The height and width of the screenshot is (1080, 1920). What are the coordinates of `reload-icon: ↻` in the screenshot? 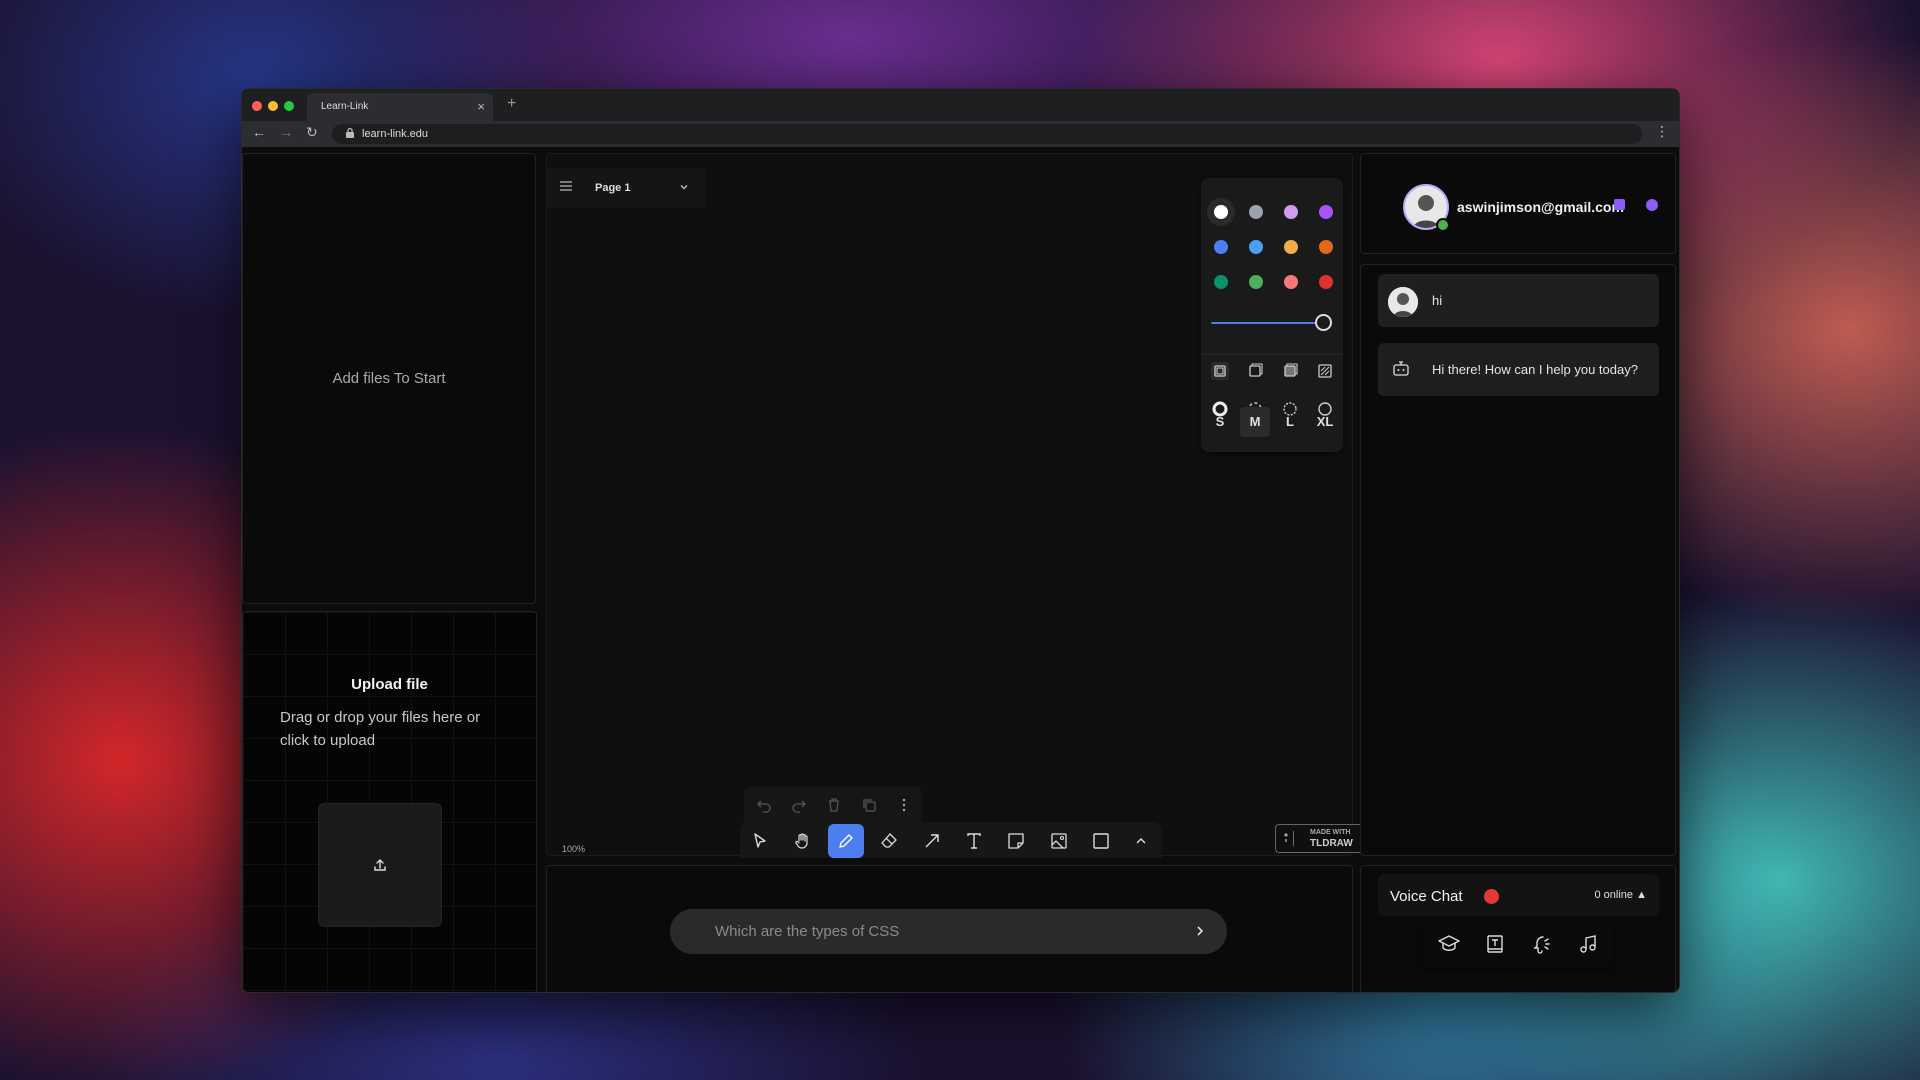 It's located at (312, 132).